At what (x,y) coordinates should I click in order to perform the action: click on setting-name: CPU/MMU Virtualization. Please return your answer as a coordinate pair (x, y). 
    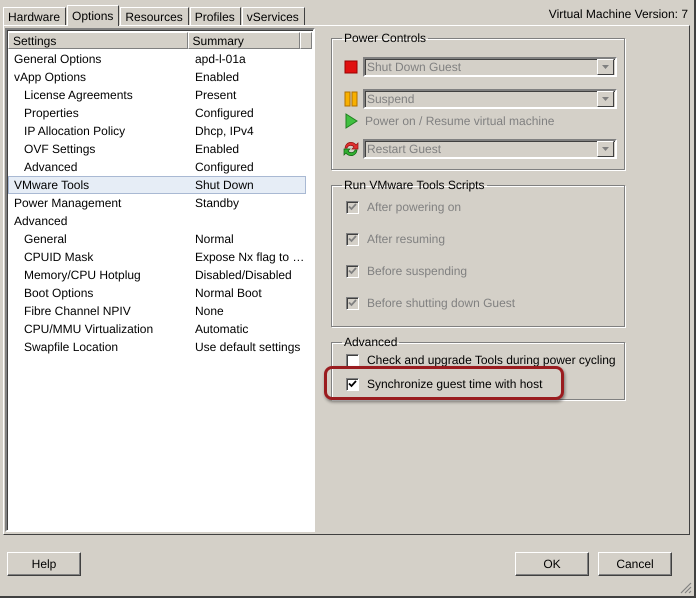
    Looking at the image, I should click on (88, 329).